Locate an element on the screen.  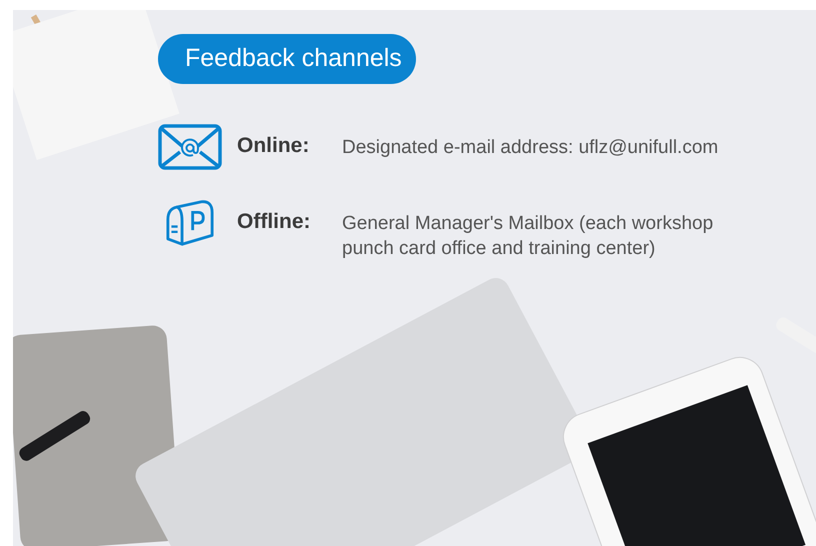
channel-label: Offline: is located at coordinates (274, 221).